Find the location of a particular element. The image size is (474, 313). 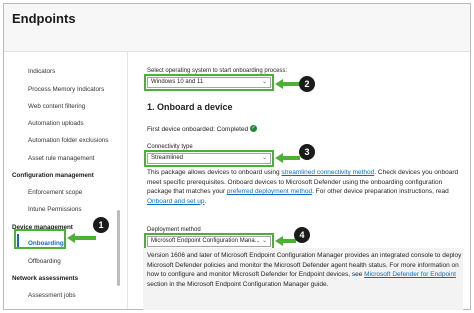

sidebar-item-intune-permissions: Intune Permissions is located at coordinates (88, 209).